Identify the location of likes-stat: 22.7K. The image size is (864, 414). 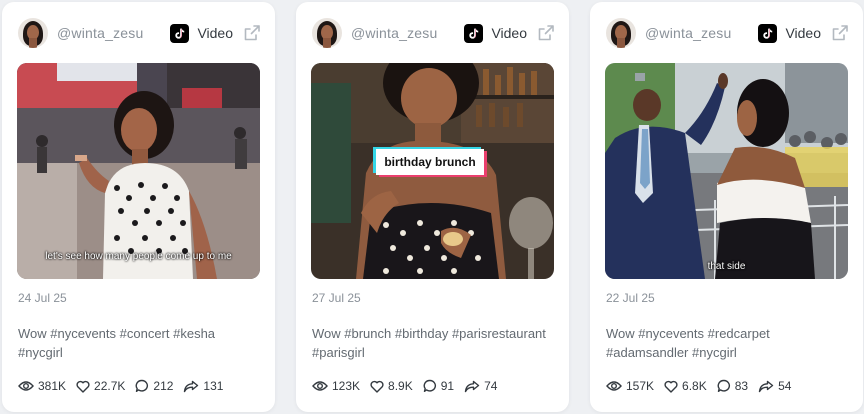
(100, 386).